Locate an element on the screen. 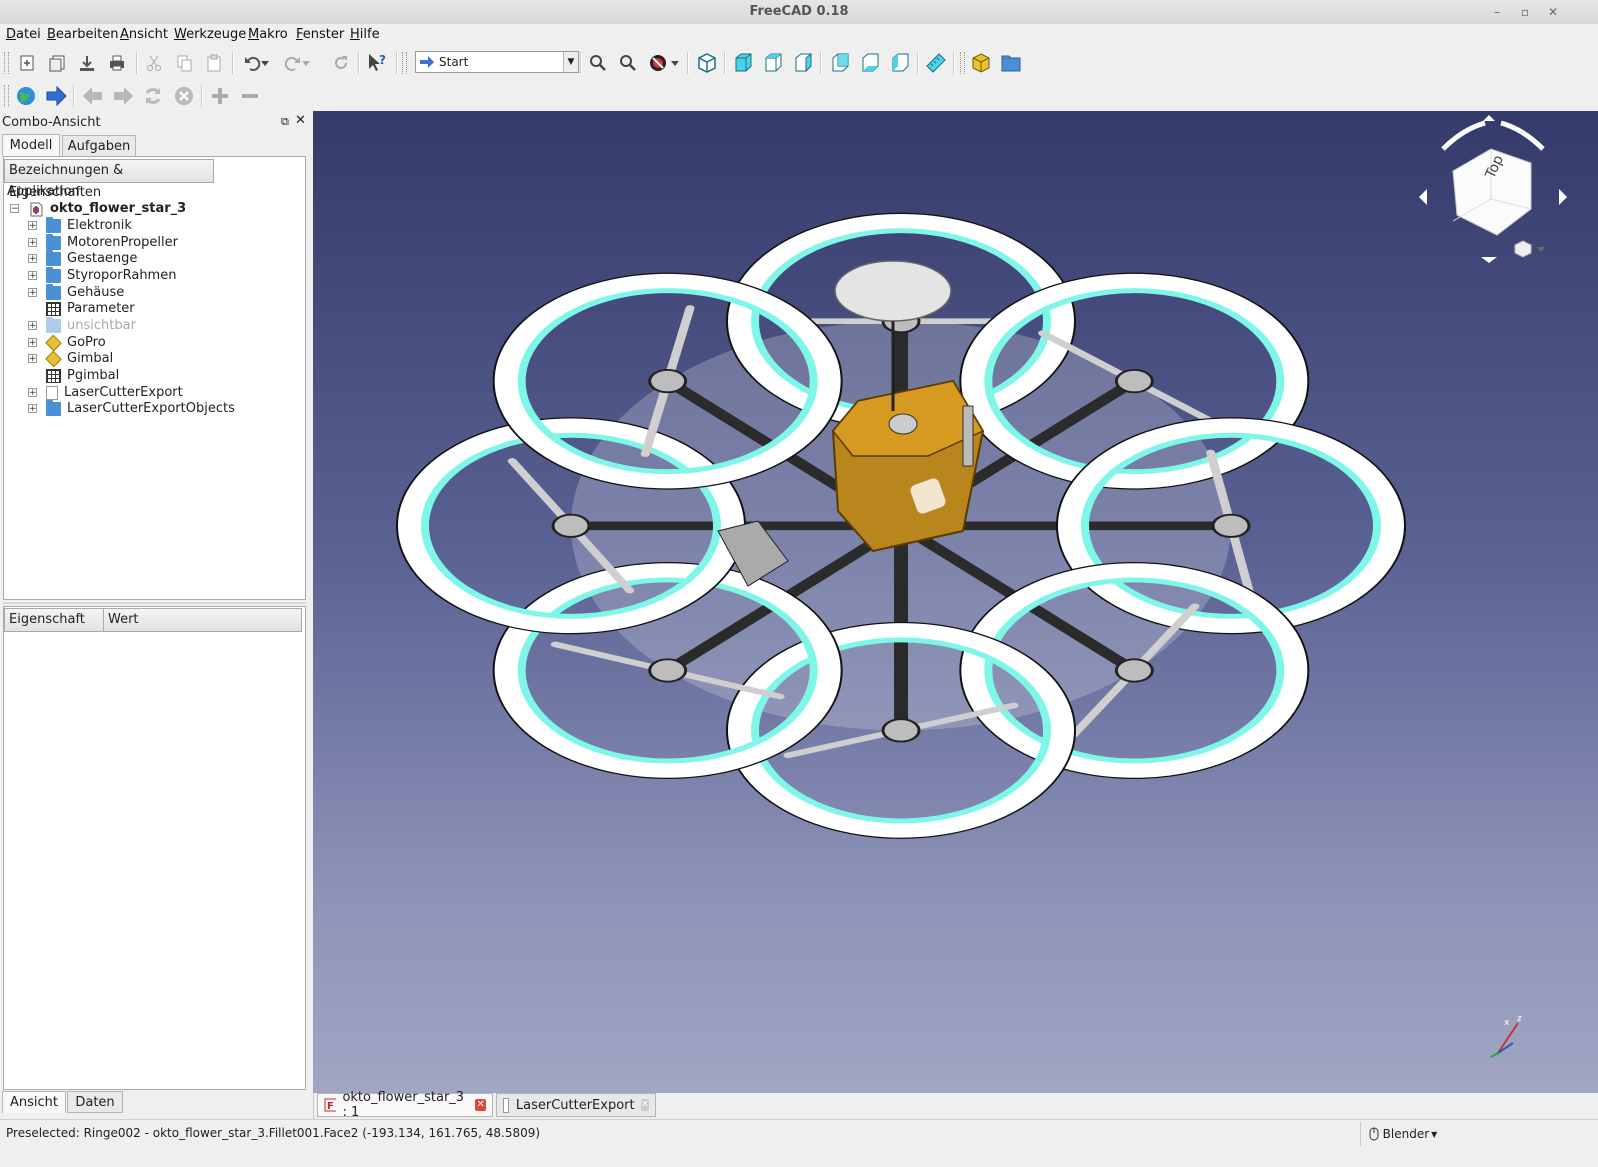  tree-header: Bezeichnungen & Eigenschaften is located at coordinates (109, 179).